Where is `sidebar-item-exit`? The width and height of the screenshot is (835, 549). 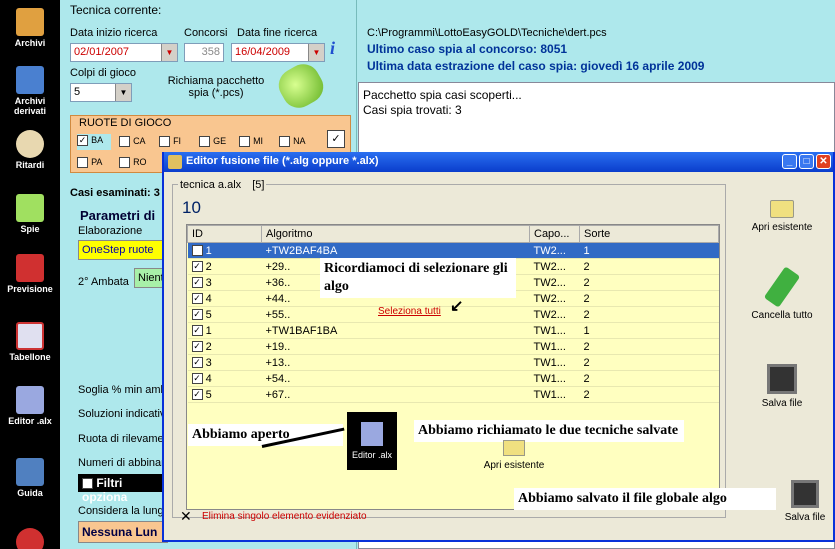 sidebar-item-exit is located at coordinates (30, 538).